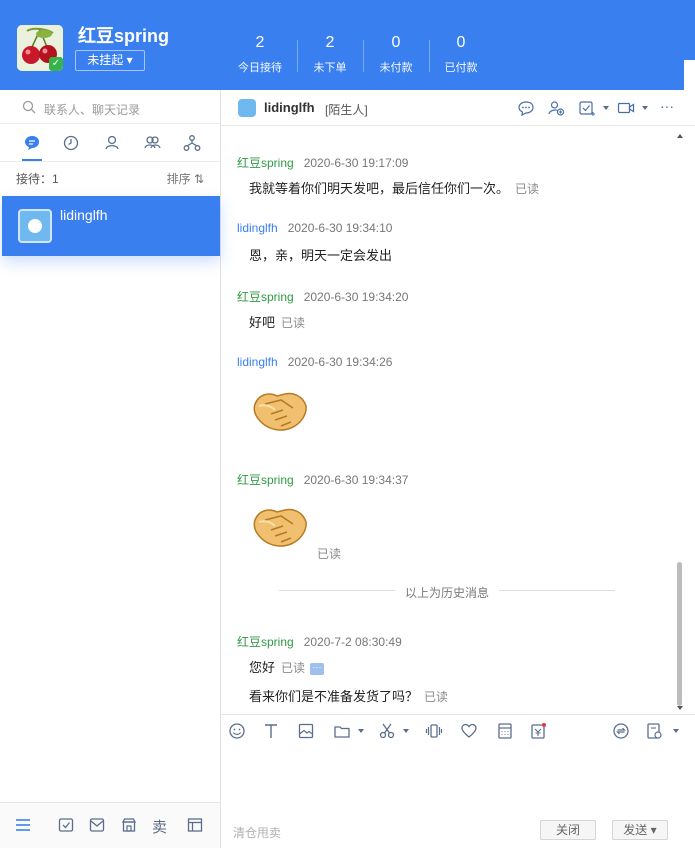 This screenshot has width=695, height=848. What do you see at coordinates (56, 64) in the screenshot?
I see `verified-badge-icon: ✓` at bounding box center [56, 64].